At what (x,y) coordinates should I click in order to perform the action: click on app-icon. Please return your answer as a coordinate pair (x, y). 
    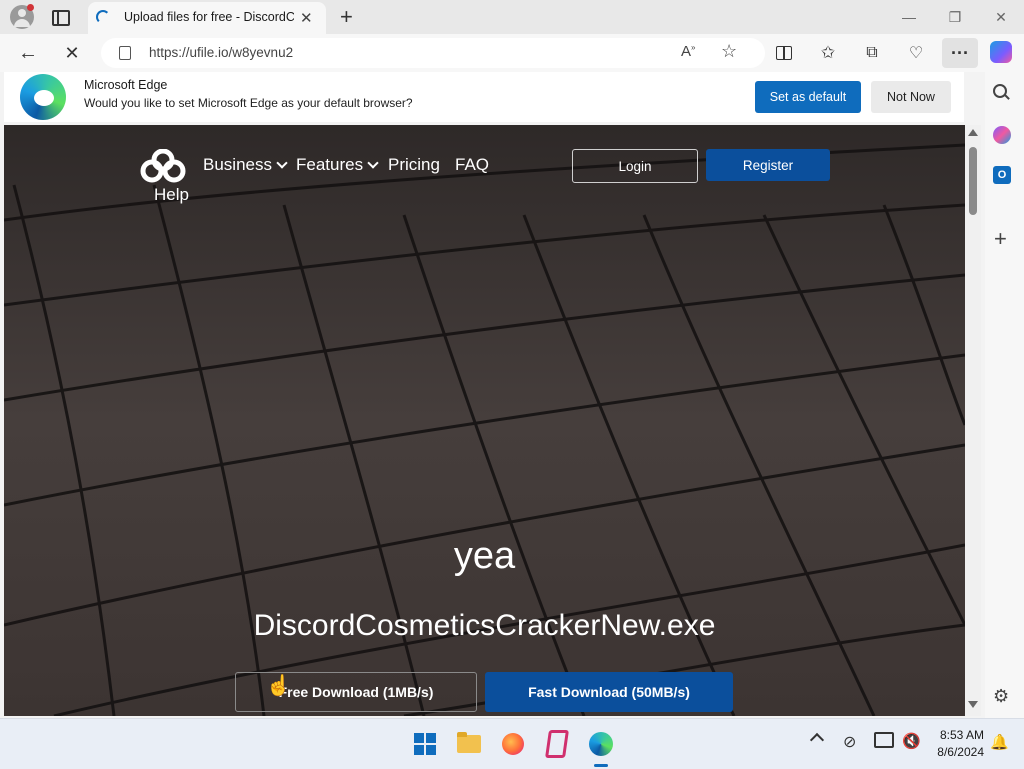
    Looking at the image, I should click on (557, 744).